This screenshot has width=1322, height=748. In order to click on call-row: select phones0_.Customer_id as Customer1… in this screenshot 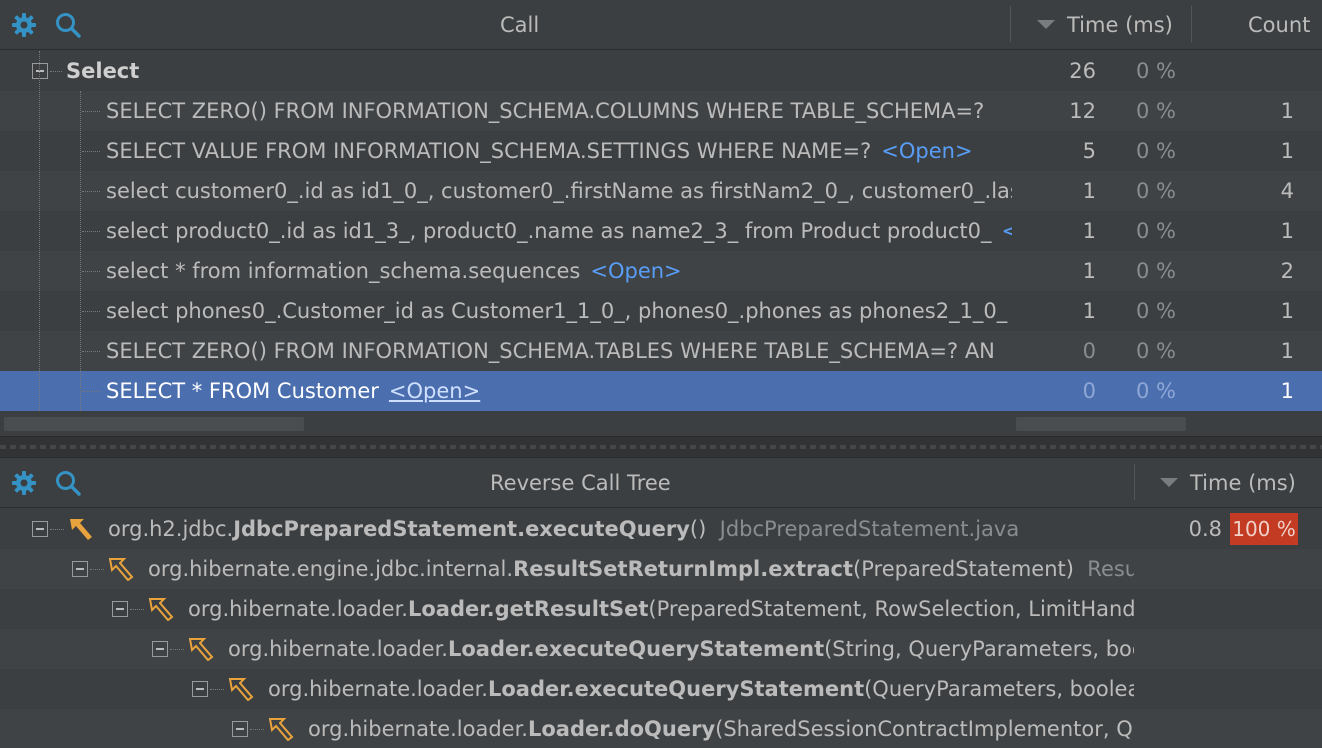, I will do `click(661, 311)`.